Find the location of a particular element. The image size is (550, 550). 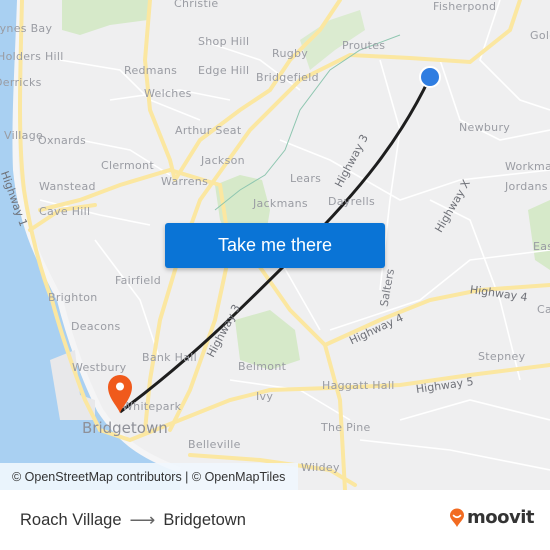

place-label: Welches is located at coordinates (168, 93).